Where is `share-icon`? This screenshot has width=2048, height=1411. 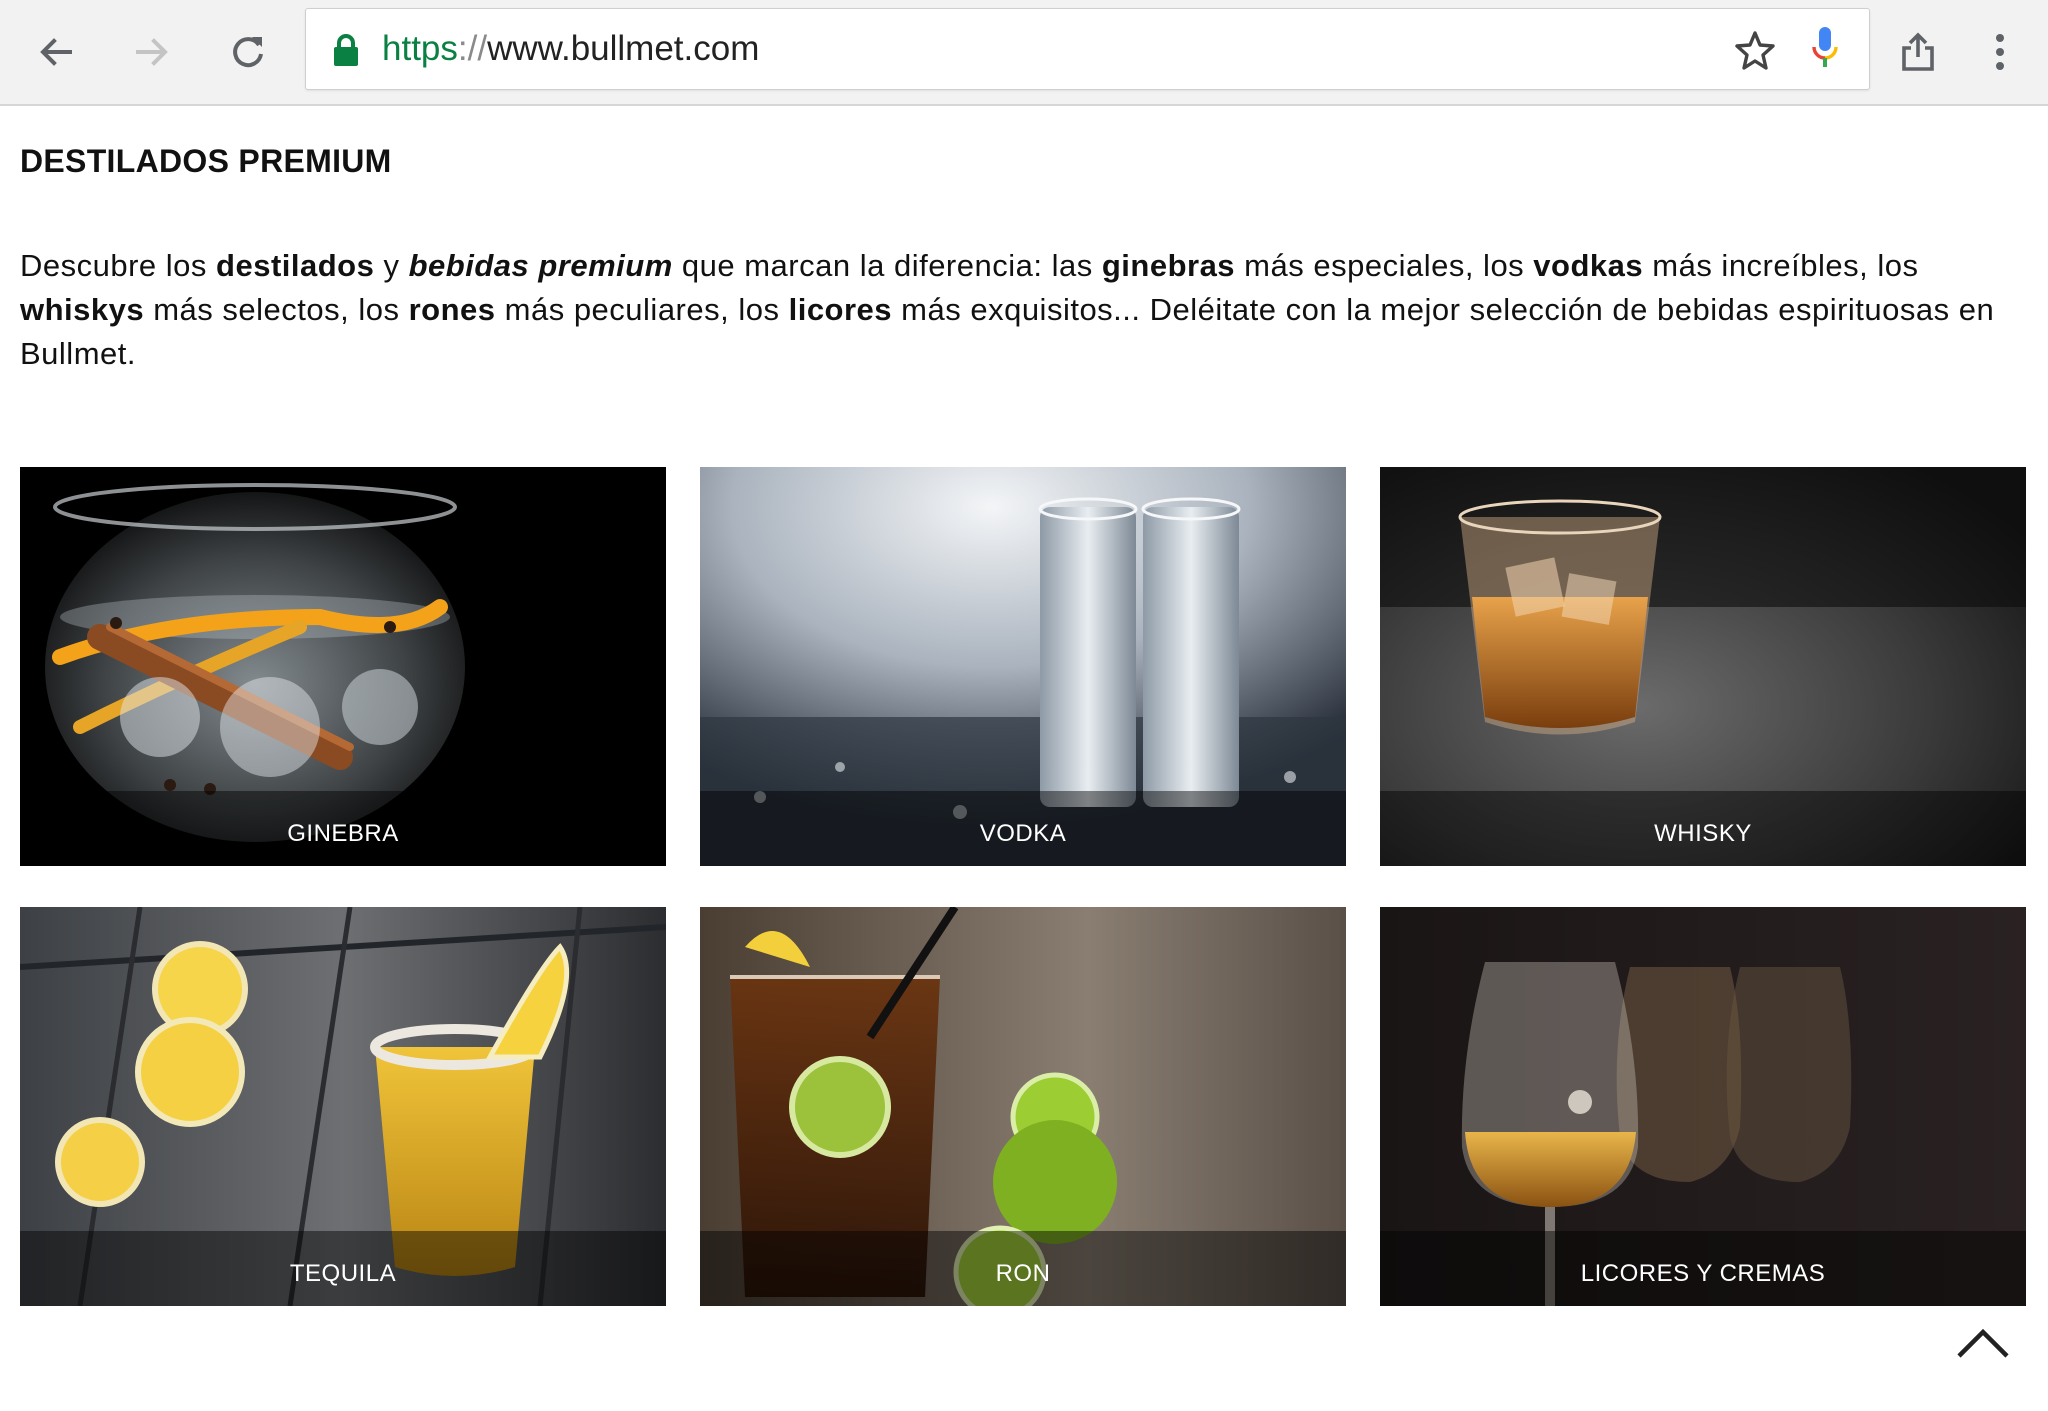 share-icon is located at coordinates (1918, 51).